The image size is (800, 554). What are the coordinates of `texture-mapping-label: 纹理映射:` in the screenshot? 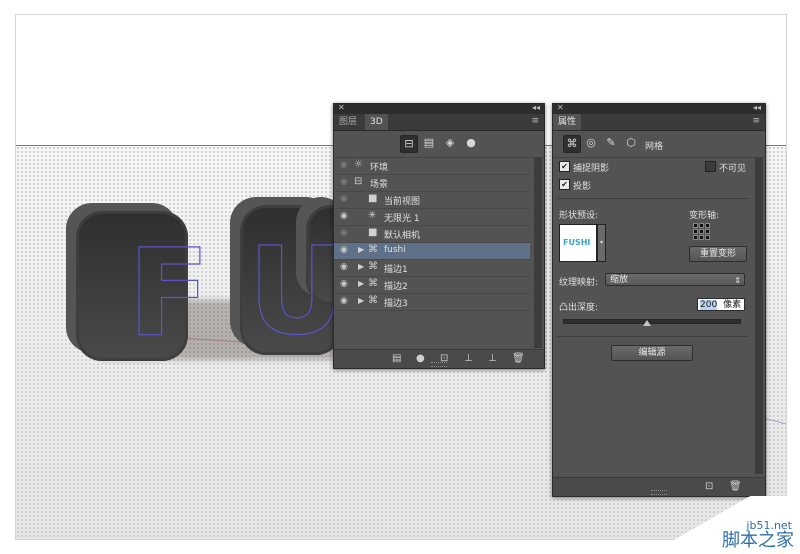 It's located at (579, 283).